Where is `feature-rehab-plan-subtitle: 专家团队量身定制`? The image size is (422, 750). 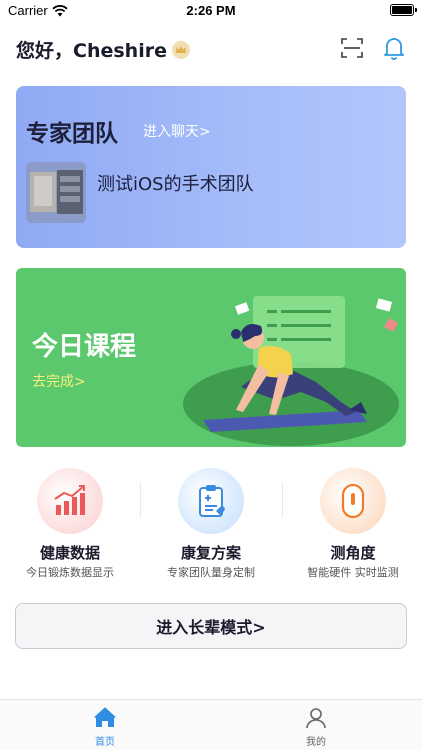
feature-rehab-plan-subtitle: 专家团队量身定制 is located at coordinates (211, 572).